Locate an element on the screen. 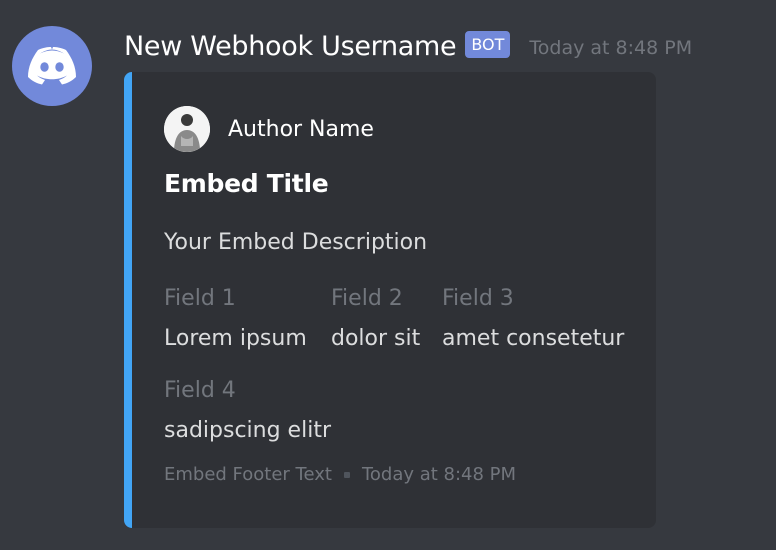 This screenshot has width=776, height=550. avatar is located at coordinates (52, 66).